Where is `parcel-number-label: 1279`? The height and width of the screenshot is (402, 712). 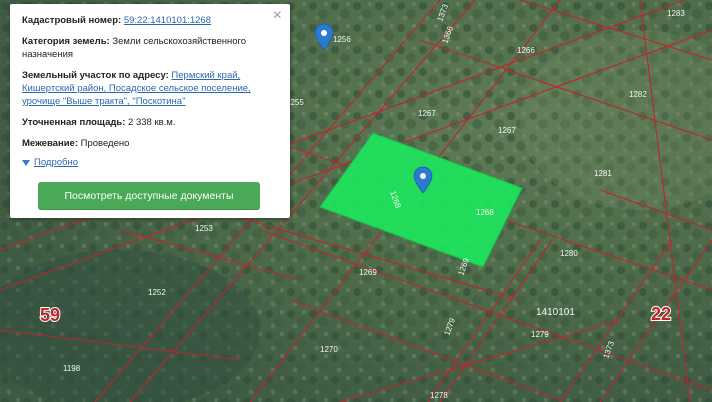
parcel-number-label: 1279 is located at coordinates (540, 334).